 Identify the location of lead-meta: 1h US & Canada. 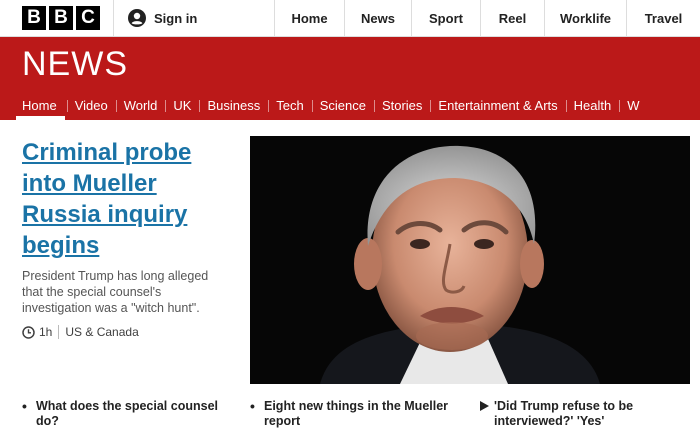
(80, 332).